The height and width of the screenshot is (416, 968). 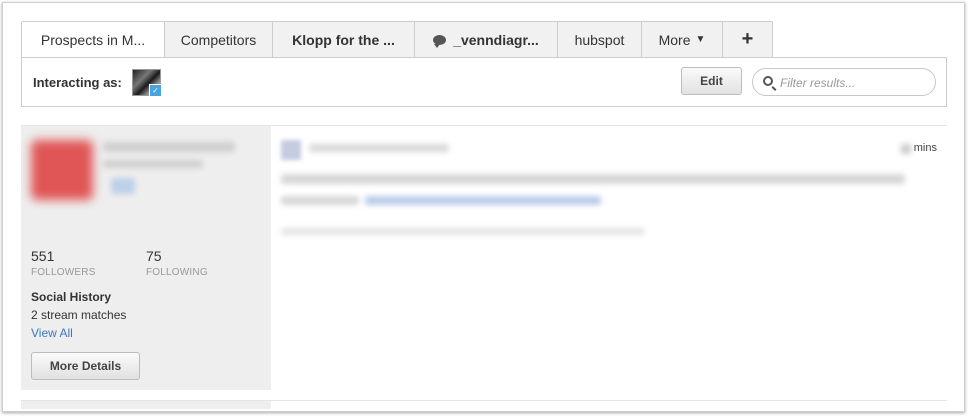 I want to click on toolbar: Interacting as: ✓ Edit, so click(x=484, y=82).